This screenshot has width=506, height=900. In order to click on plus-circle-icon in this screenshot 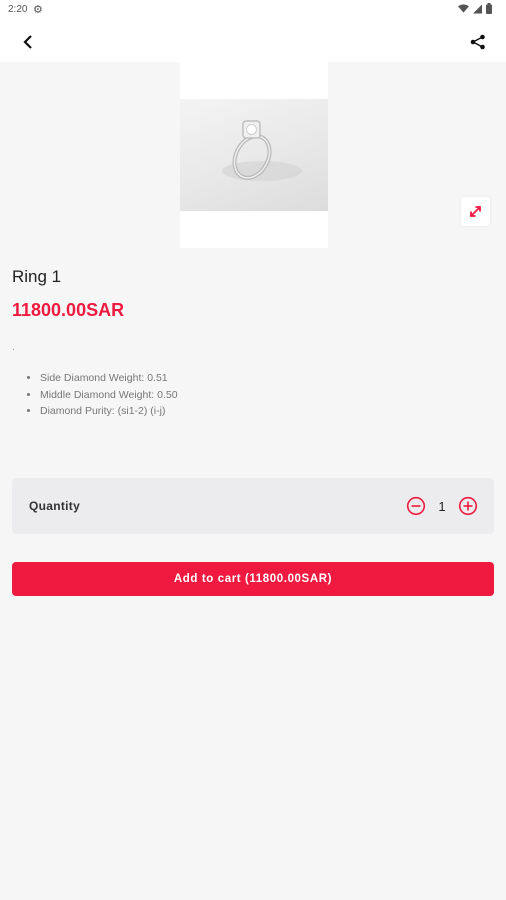, I will do `click(468, 506)`.